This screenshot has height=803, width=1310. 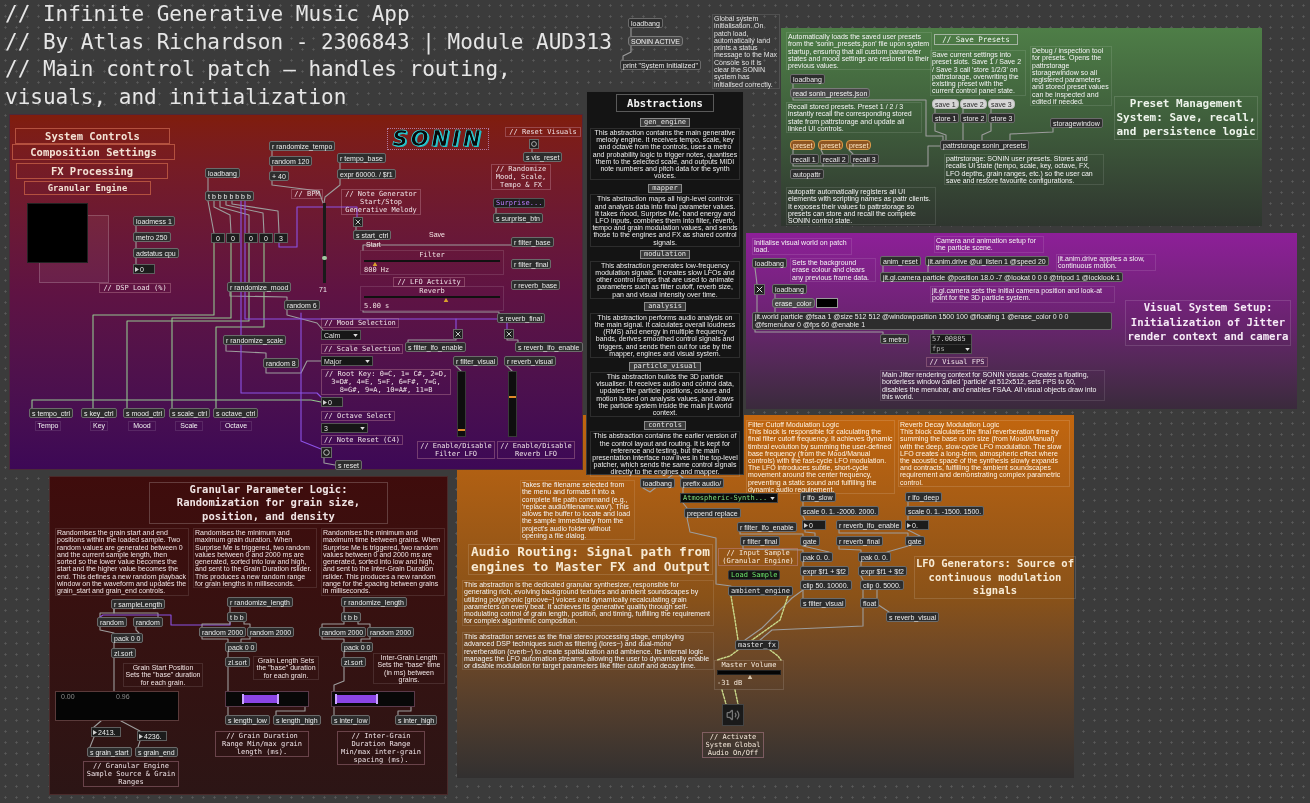 I want to click on logo-text: SONIN, so click(x=438, y=139).